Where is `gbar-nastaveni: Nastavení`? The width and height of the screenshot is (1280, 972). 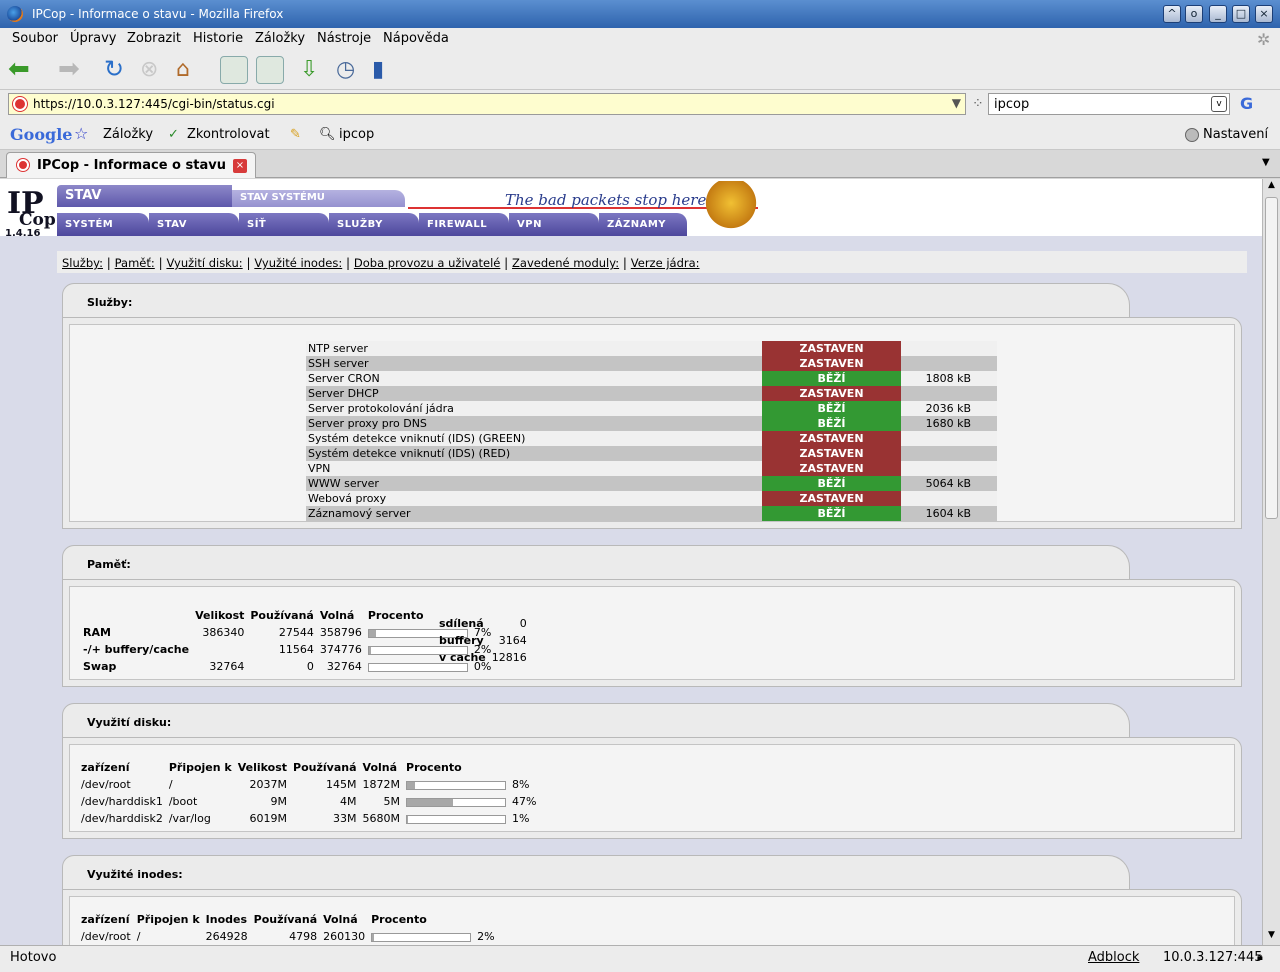
gbar-nastaveni: Nastavení is located at coordinates (1235, 134).